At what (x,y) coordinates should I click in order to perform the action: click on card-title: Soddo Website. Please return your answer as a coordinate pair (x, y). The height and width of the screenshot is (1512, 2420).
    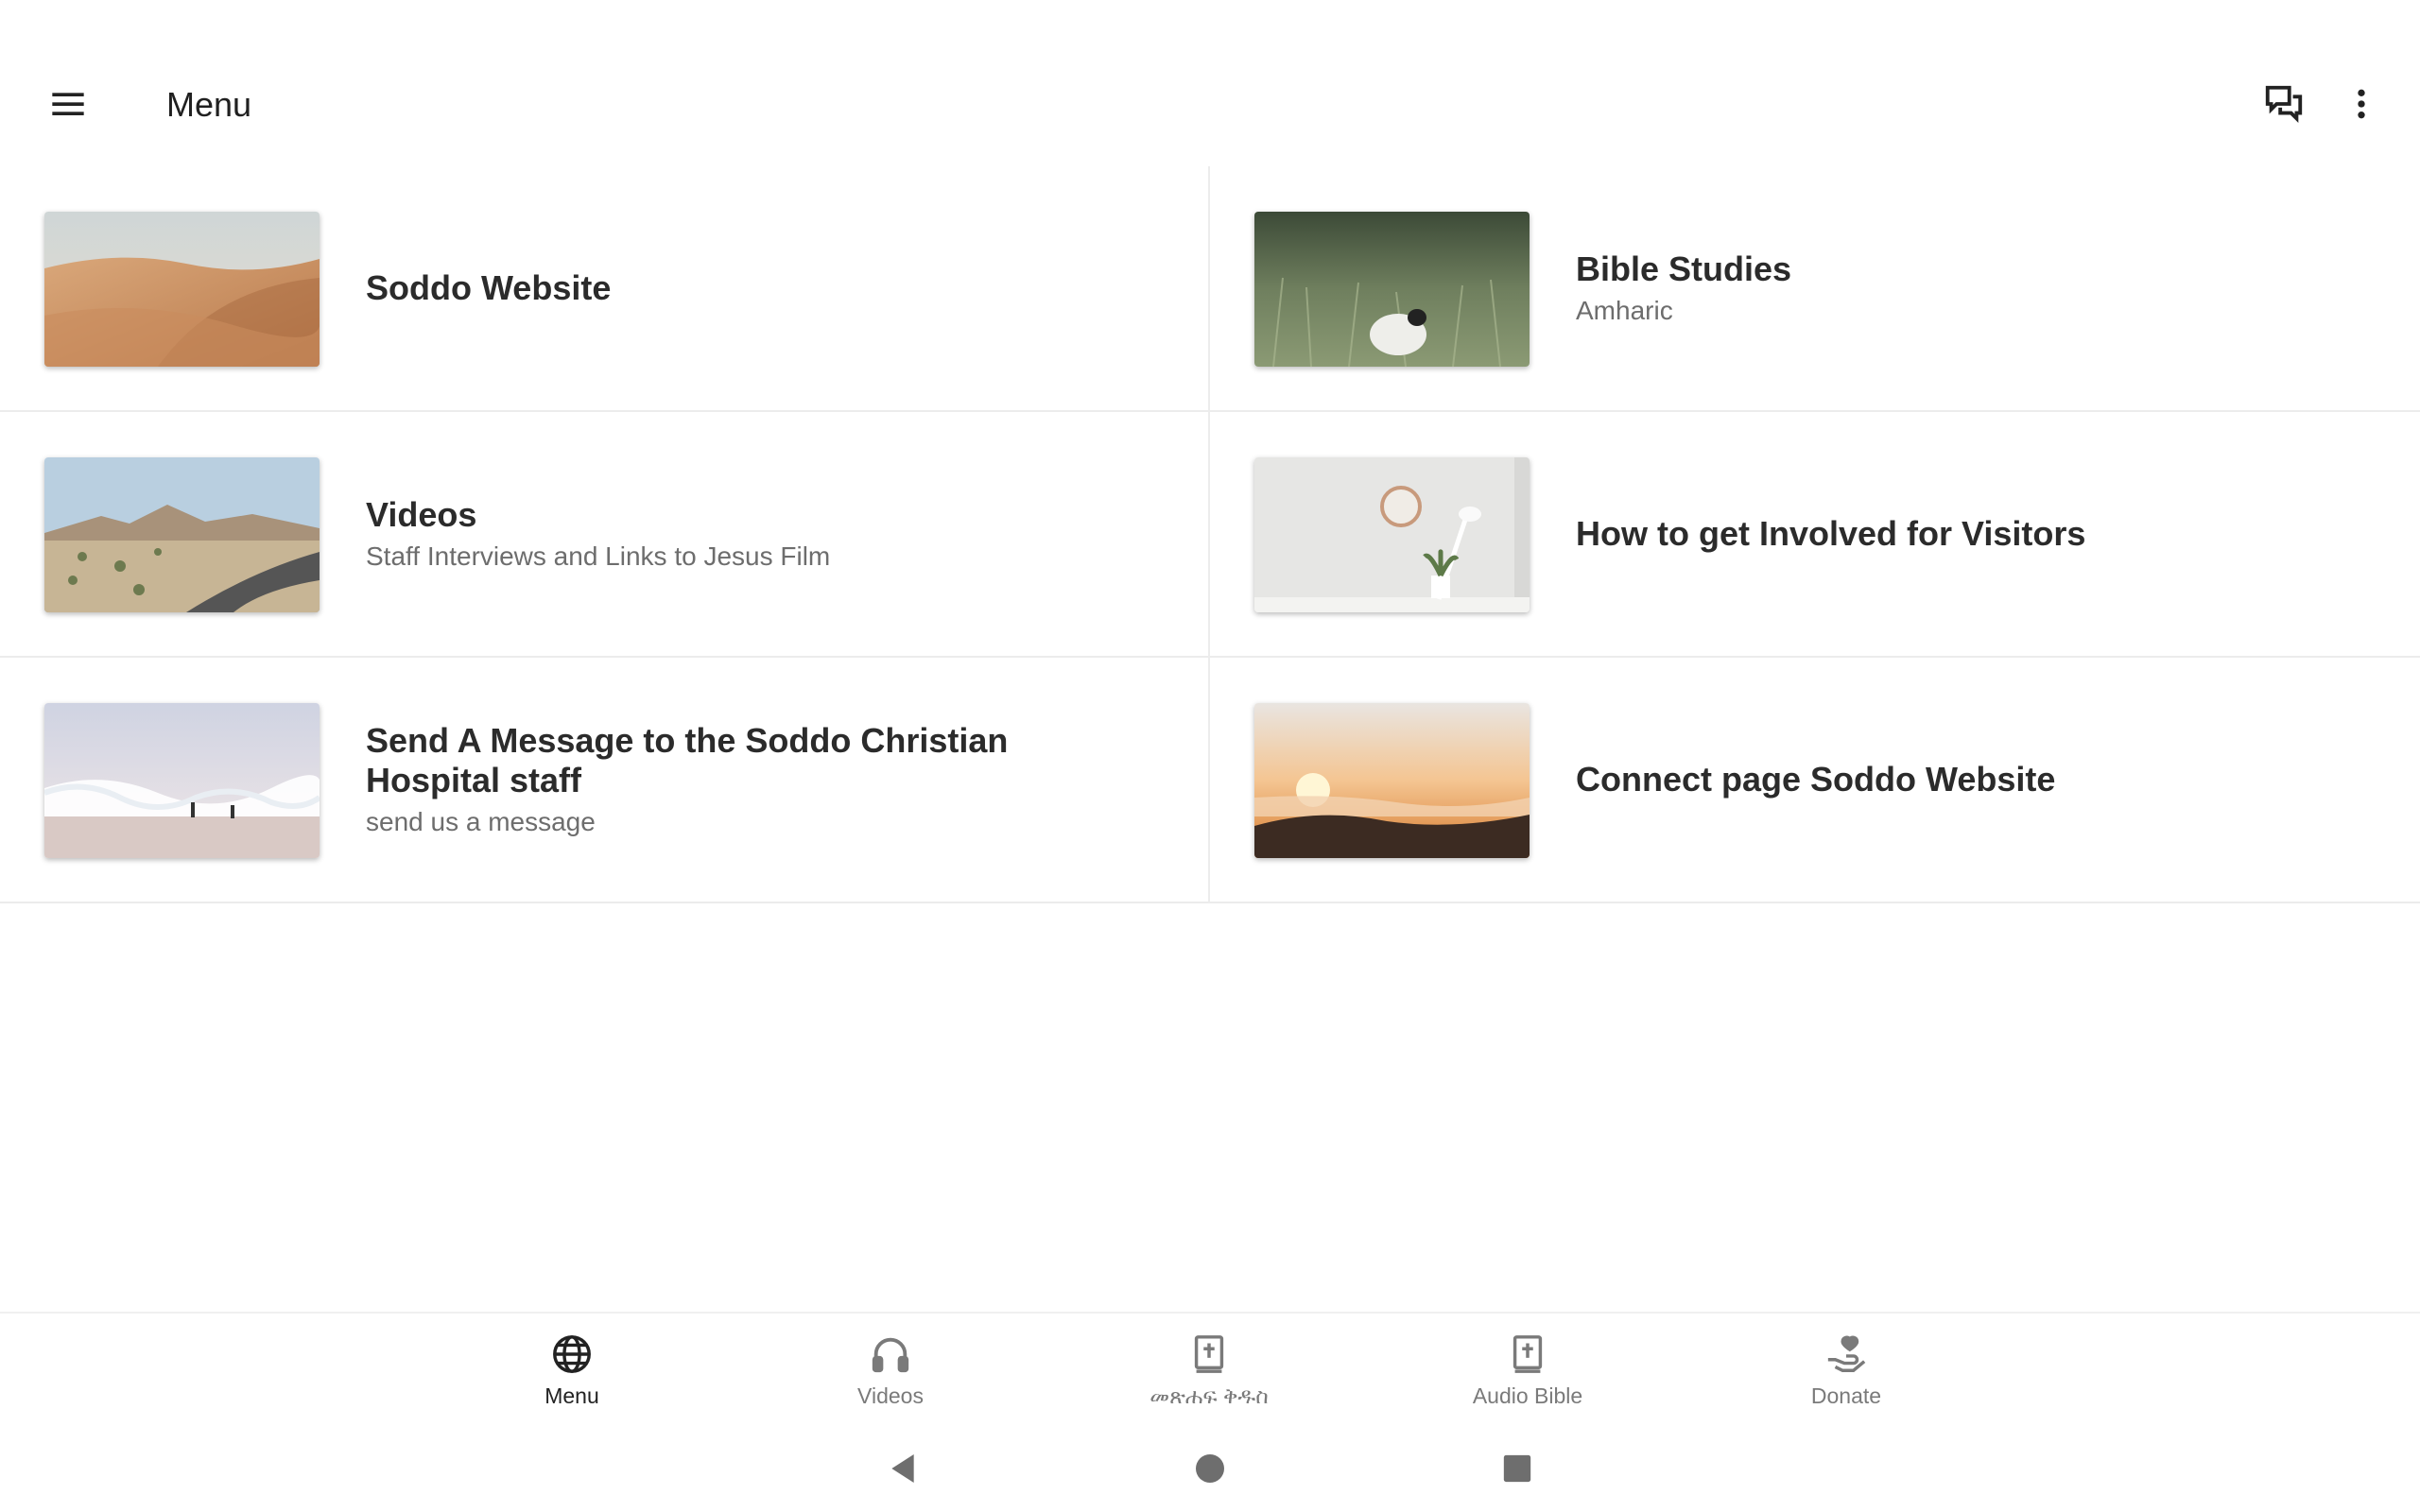
    Looking at the image, I should click on (489, 287).